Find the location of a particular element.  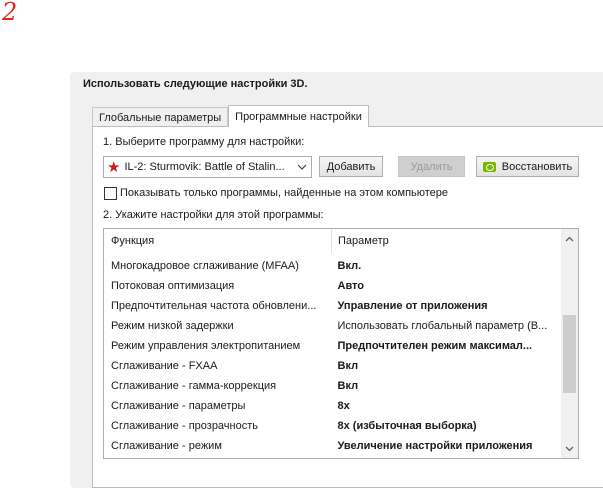

table-row: Многокадровое сглаживание (MFAA) Вкл. is located at coordinates (332, 266).